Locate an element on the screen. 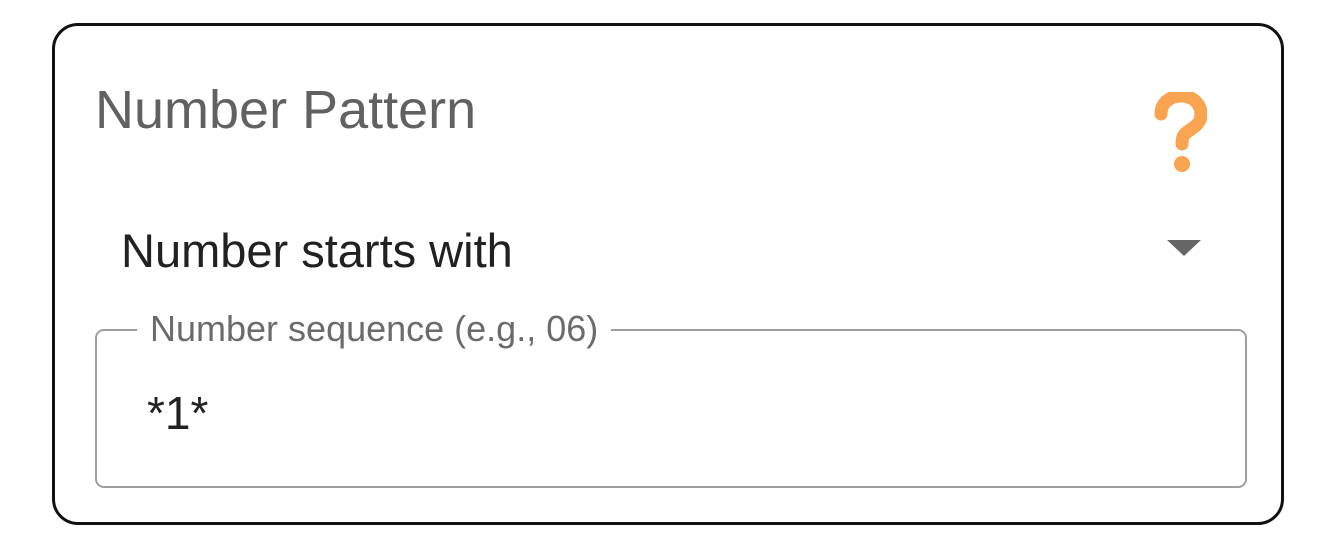 Image resolution: width=1341 pixels, height=560 pixels. number-sequence-label: Number sequence (e.g., 06) is located at coordinates (374, 329).